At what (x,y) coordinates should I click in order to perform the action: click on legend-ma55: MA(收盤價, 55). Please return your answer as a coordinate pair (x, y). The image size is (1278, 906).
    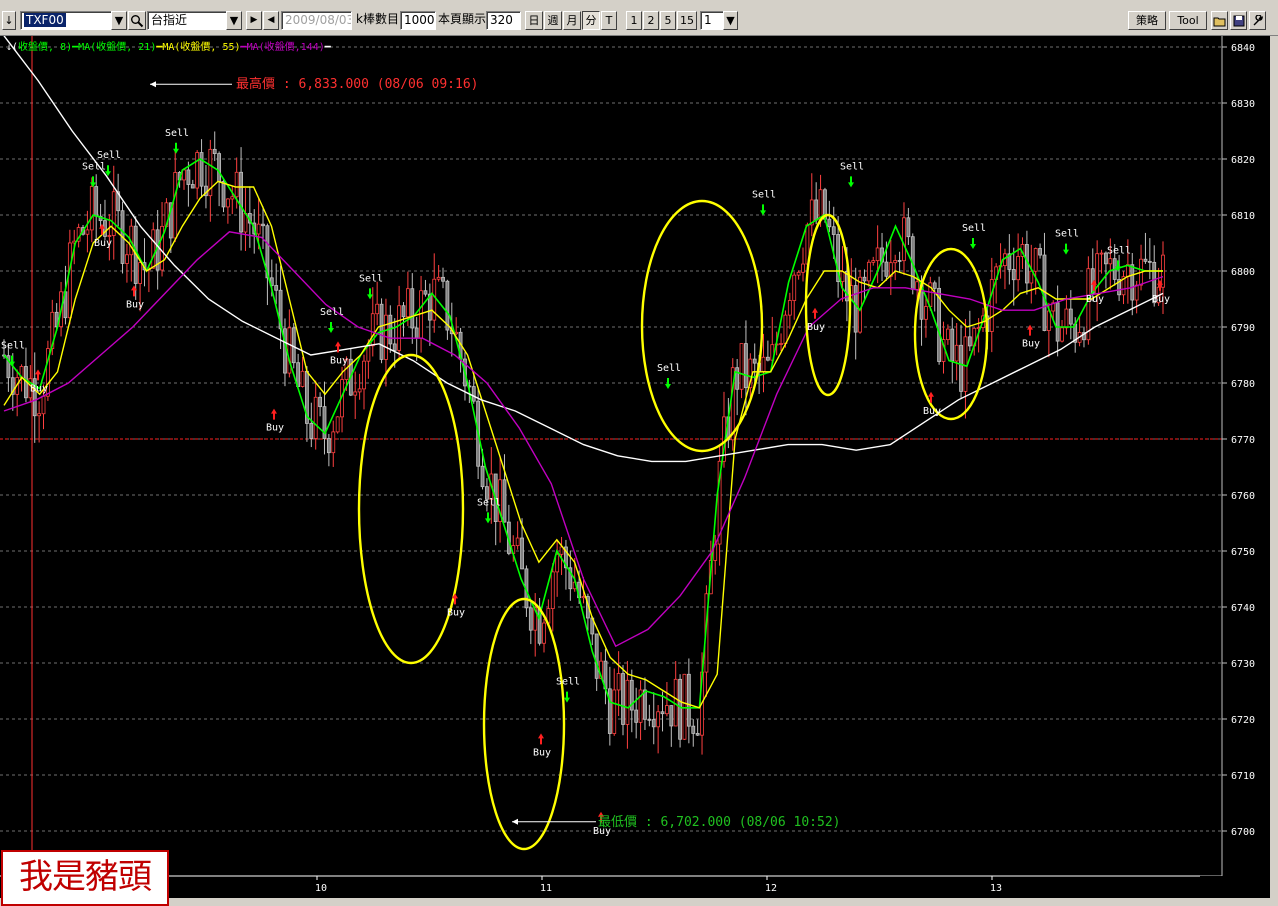
    Looking at the image, I should click on (201, 47).